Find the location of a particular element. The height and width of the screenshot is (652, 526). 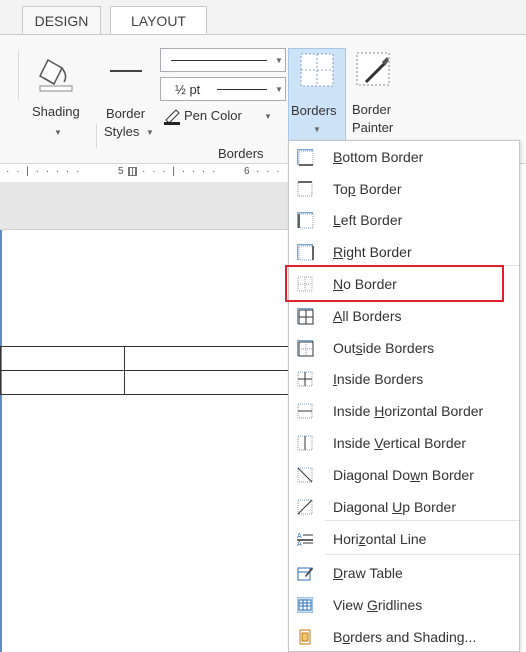

menu-item-label: Inside Borders is located at coordinates (378, 379).